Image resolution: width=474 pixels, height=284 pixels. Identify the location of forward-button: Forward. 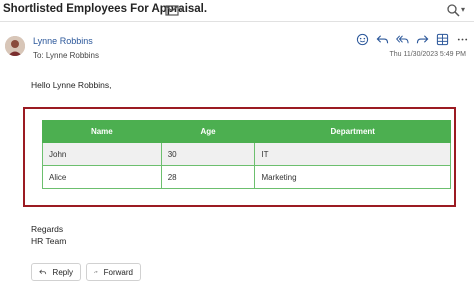
(113, 272).